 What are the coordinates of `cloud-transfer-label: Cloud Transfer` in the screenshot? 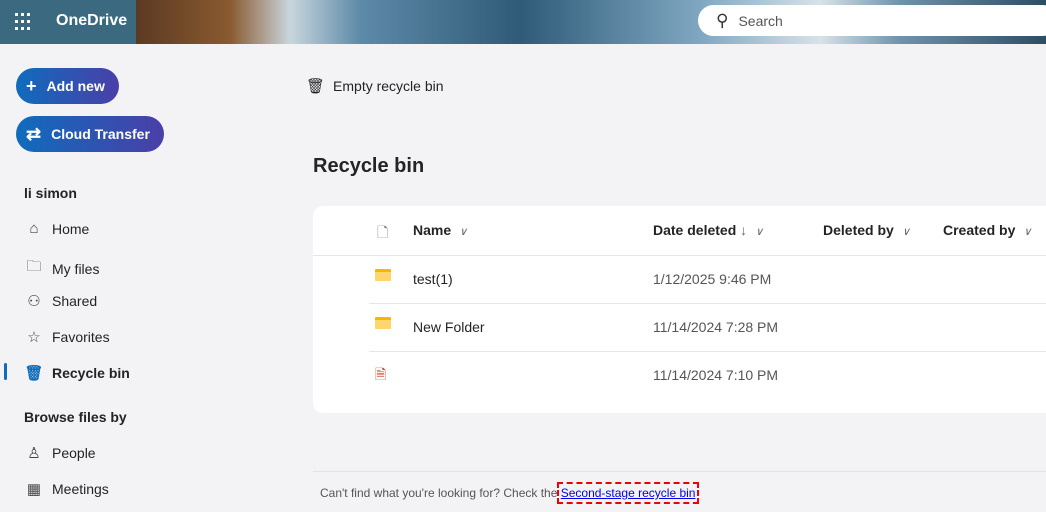 It's located at (100, 134).